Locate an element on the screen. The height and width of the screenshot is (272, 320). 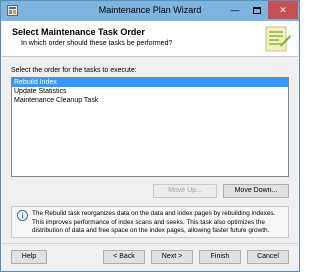
list-item: Rebuild Index is located at coordinates (150, 82).